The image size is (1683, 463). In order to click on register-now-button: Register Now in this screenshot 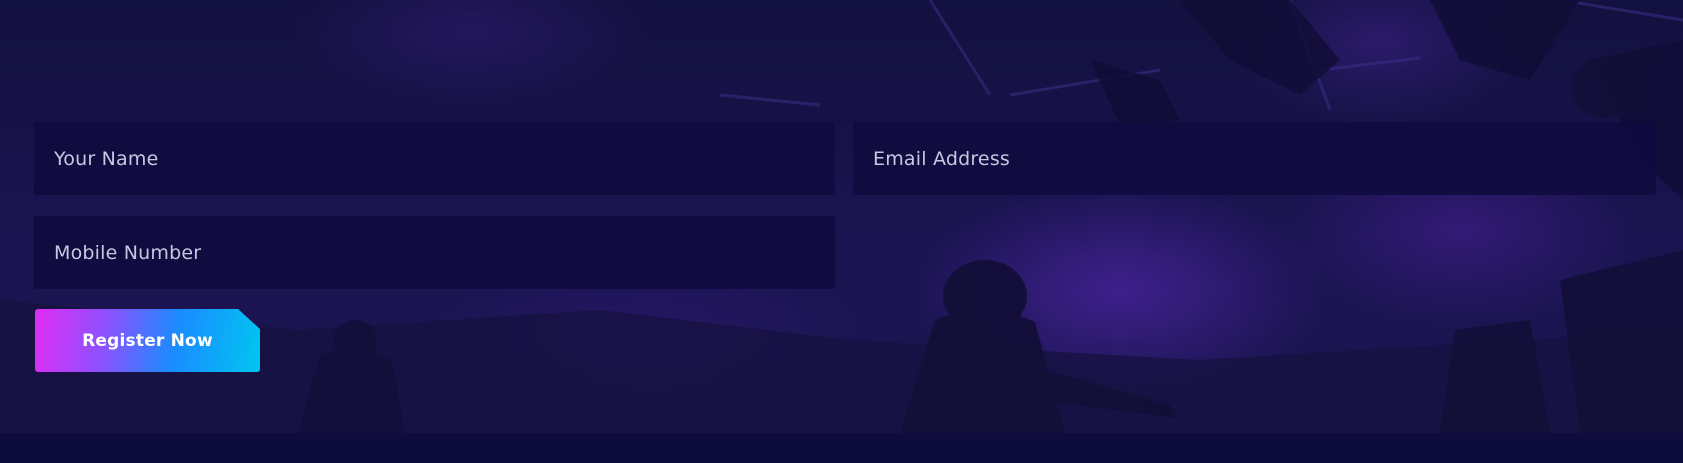, I will do `click(147, 340)`.